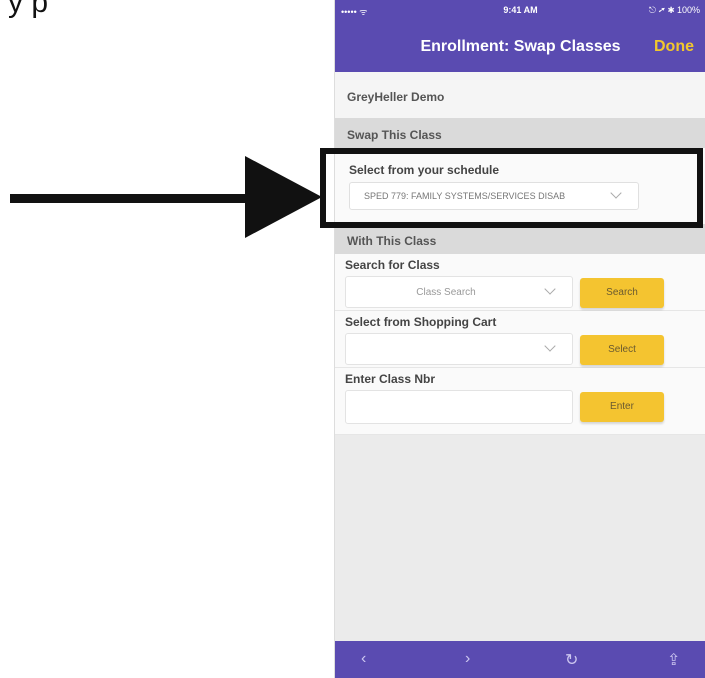 The width and height of the screenshot is (705, 678). Describe the element at coordinates (390, 379) in the screenshot. I see `class-nbr-label: Enter Class Nbr` at that location.